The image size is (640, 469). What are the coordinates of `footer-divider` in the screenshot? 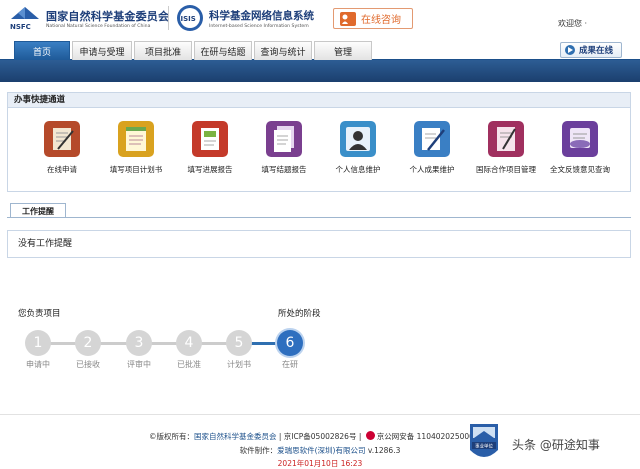 It's located at (320, 414).